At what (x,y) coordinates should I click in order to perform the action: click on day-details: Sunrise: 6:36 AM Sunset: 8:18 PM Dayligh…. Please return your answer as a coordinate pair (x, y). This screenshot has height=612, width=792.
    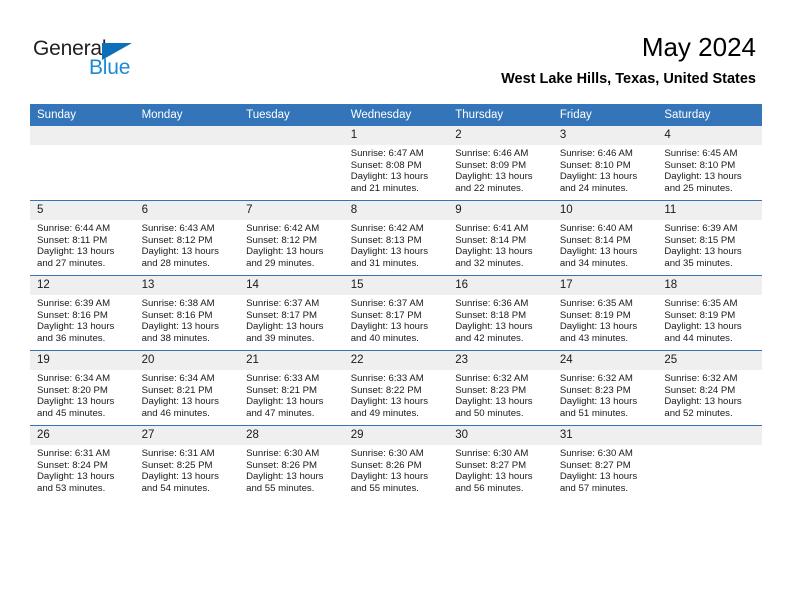
    Looking at the image, I should click on (500, 319).